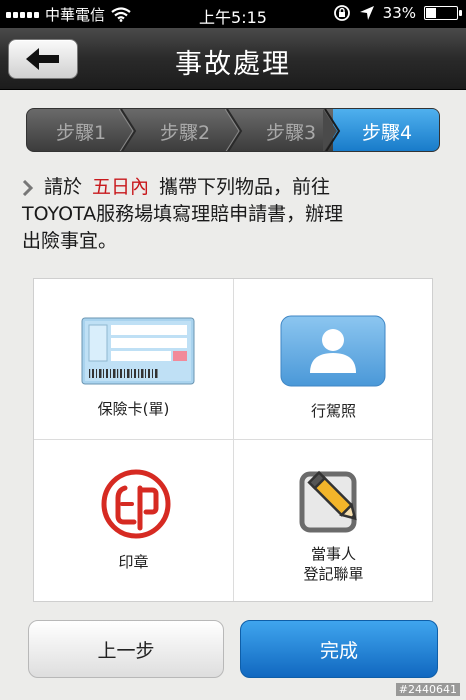 The height and width of the screenshot is (700, 466). Describe the element at coordinates (70, 241) in the screenshot. I see `instruction-line-3: 出險事宜。` at that location.